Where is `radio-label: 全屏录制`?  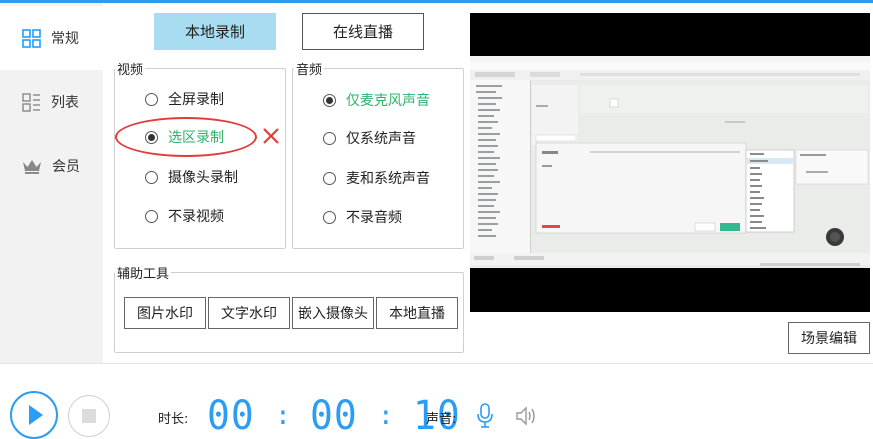
radio-label: 全屏录制 is located at coordinates (196, 100).